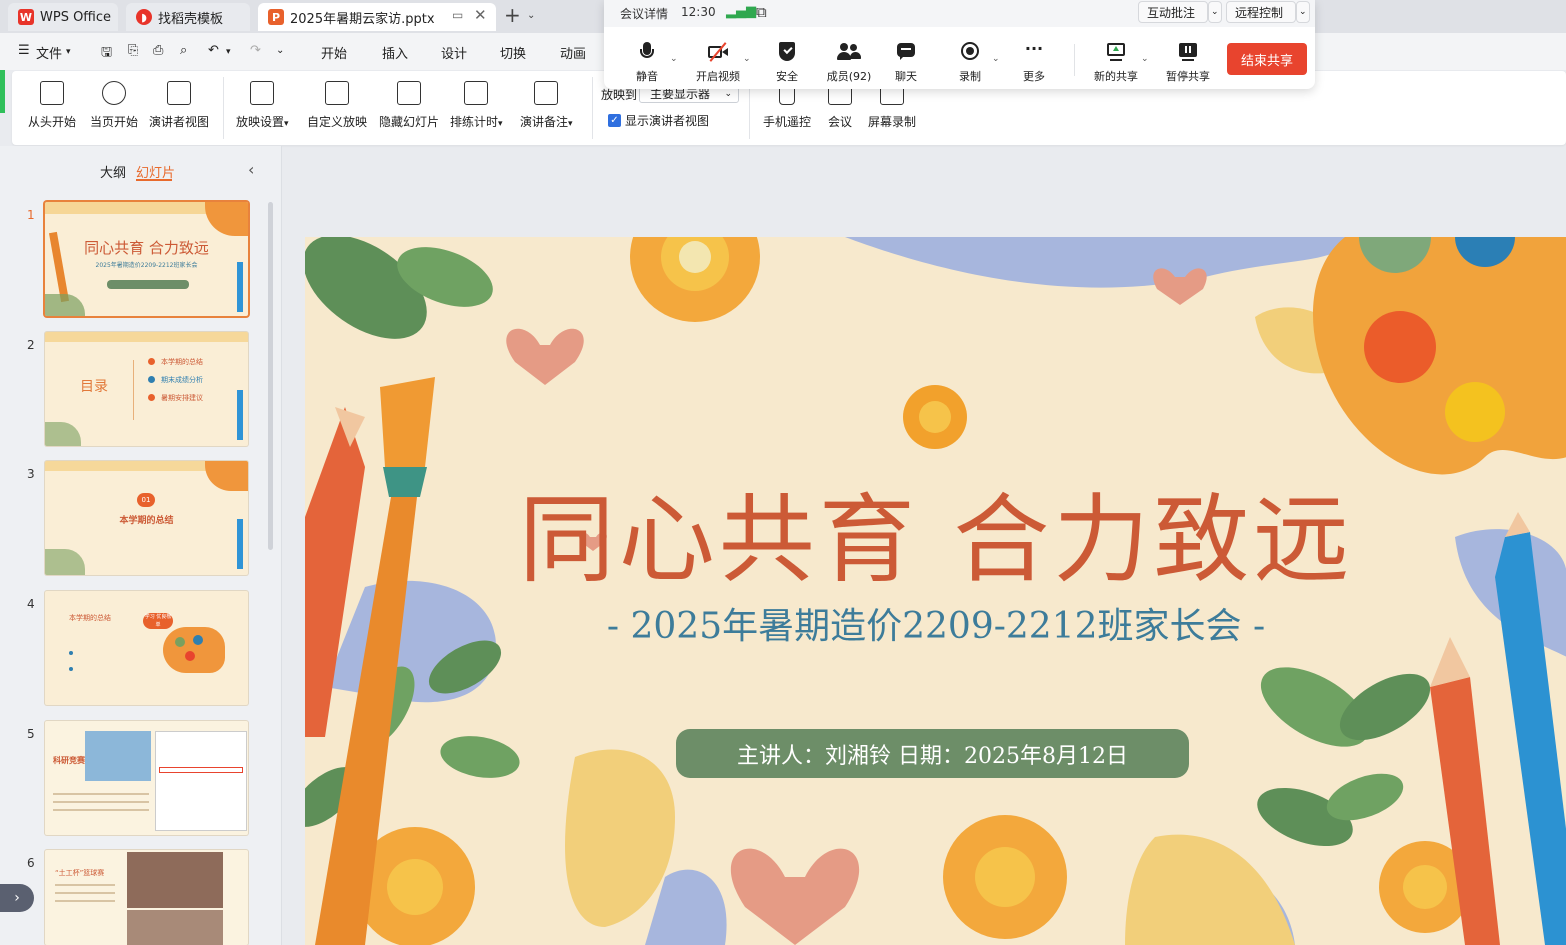  I want to click on menu-design: 设计, so click(454, 52).